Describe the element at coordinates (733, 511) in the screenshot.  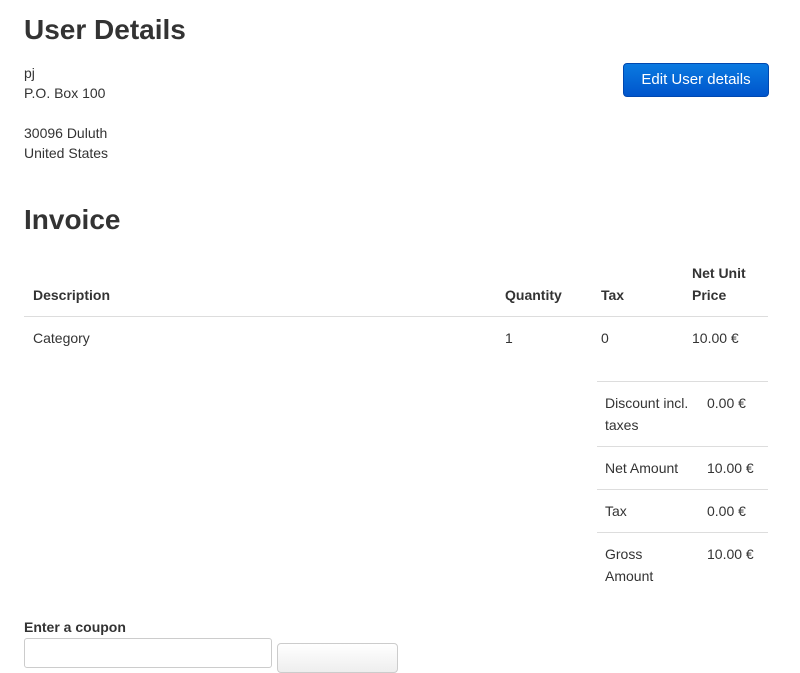
I see `tax-value: 0.00 €` at that location.